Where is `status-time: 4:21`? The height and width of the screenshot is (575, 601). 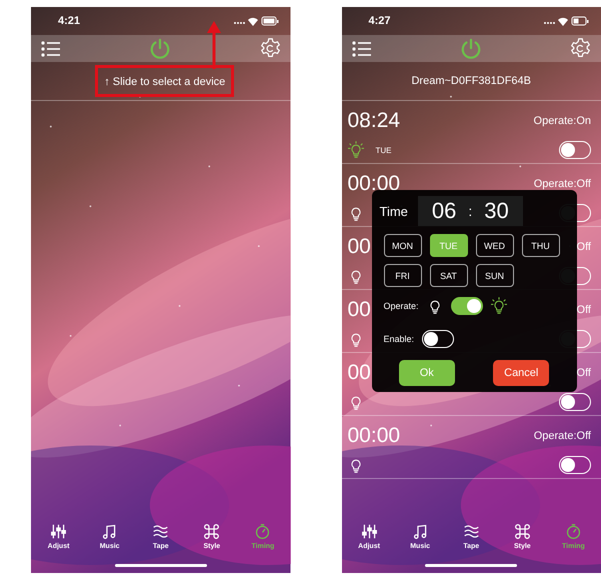 status-time: 4:21 is located at coordinates (69, 21).